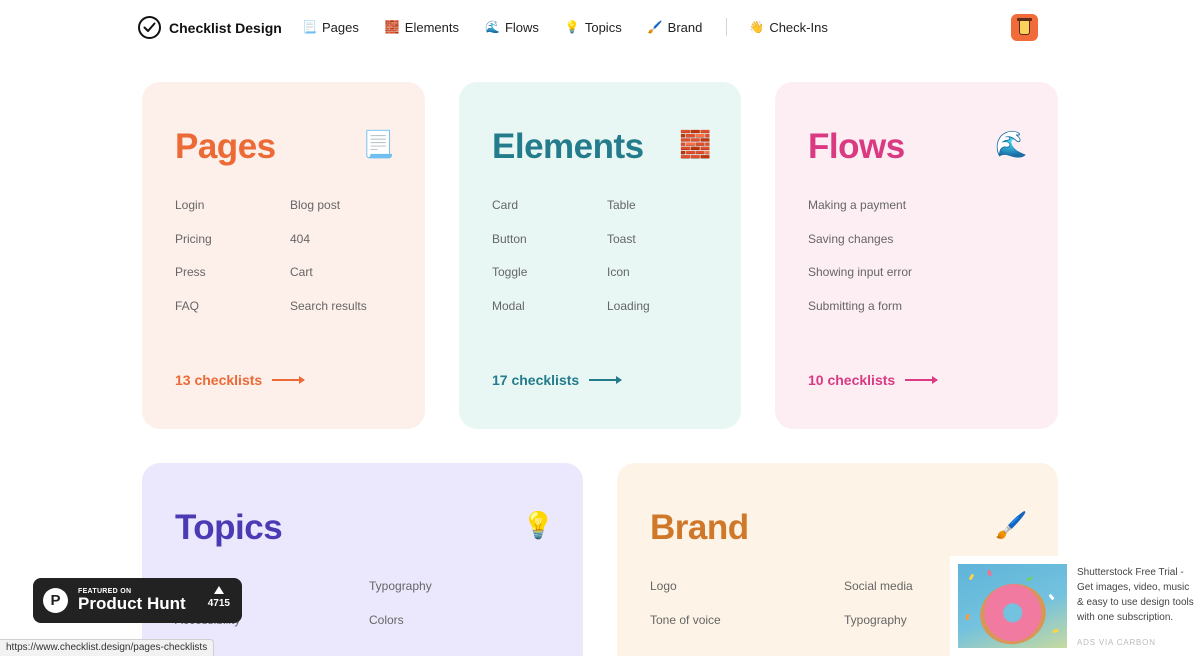  What do you see at coordinates (219, 380) in the screenshot?
I see `checklists-count: 13 checklists` at bounding box center [219, 380].